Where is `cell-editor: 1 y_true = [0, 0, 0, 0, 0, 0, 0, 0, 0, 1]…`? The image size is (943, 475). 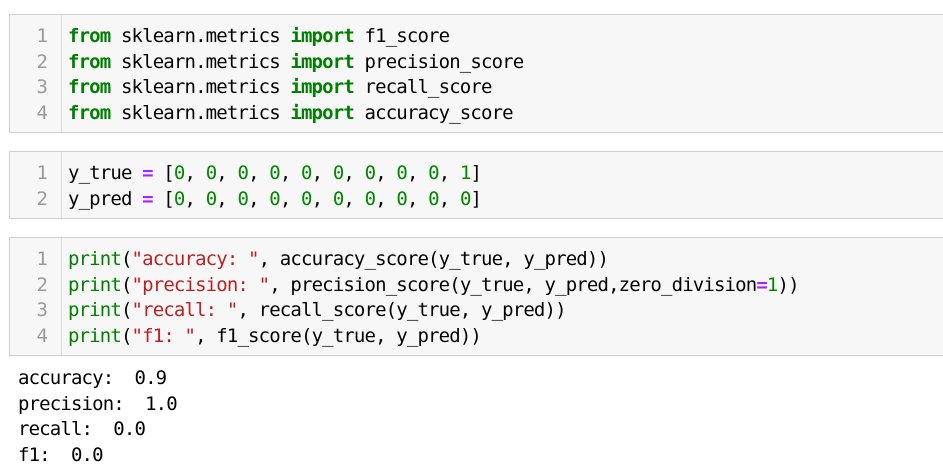 cell-editor: 1 y_true = [0, 0, 0, 0, 0, 0, 0, 0, 0, 1]… is located at coordinates (476, 185).